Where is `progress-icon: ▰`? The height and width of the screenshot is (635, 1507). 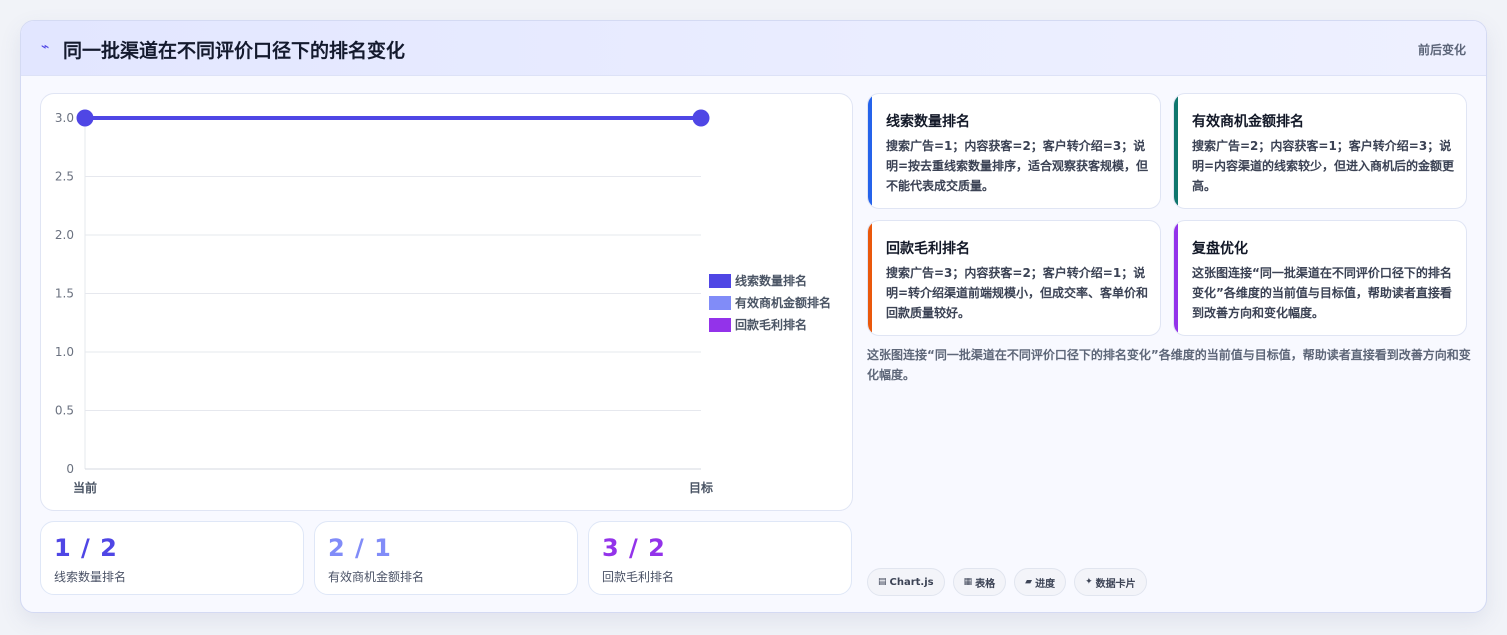 progress-icon: ▰ is located at coordinates (1029, 582).